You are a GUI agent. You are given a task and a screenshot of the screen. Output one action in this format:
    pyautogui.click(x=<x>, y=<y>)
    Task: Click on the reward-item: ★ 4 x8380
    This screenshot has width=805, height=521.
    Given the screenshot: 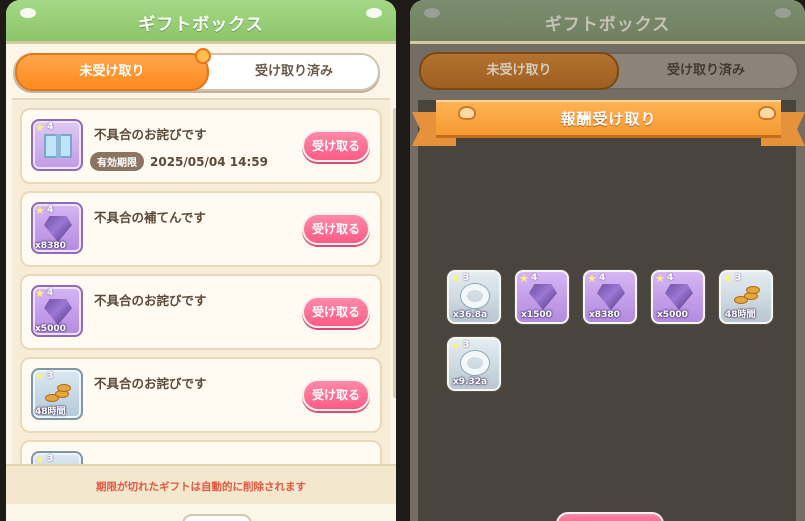 What is the action you would take?
    pyautogui.click(x=610, y=297)
    